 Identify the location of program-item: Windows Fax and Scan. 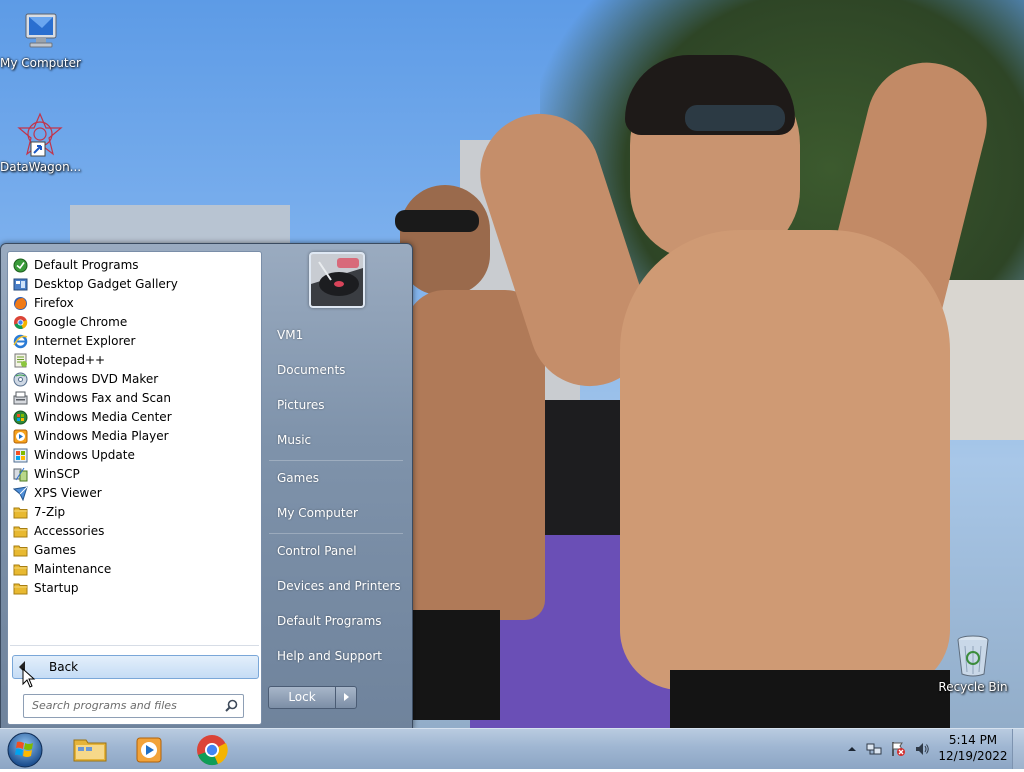
(134, 398).